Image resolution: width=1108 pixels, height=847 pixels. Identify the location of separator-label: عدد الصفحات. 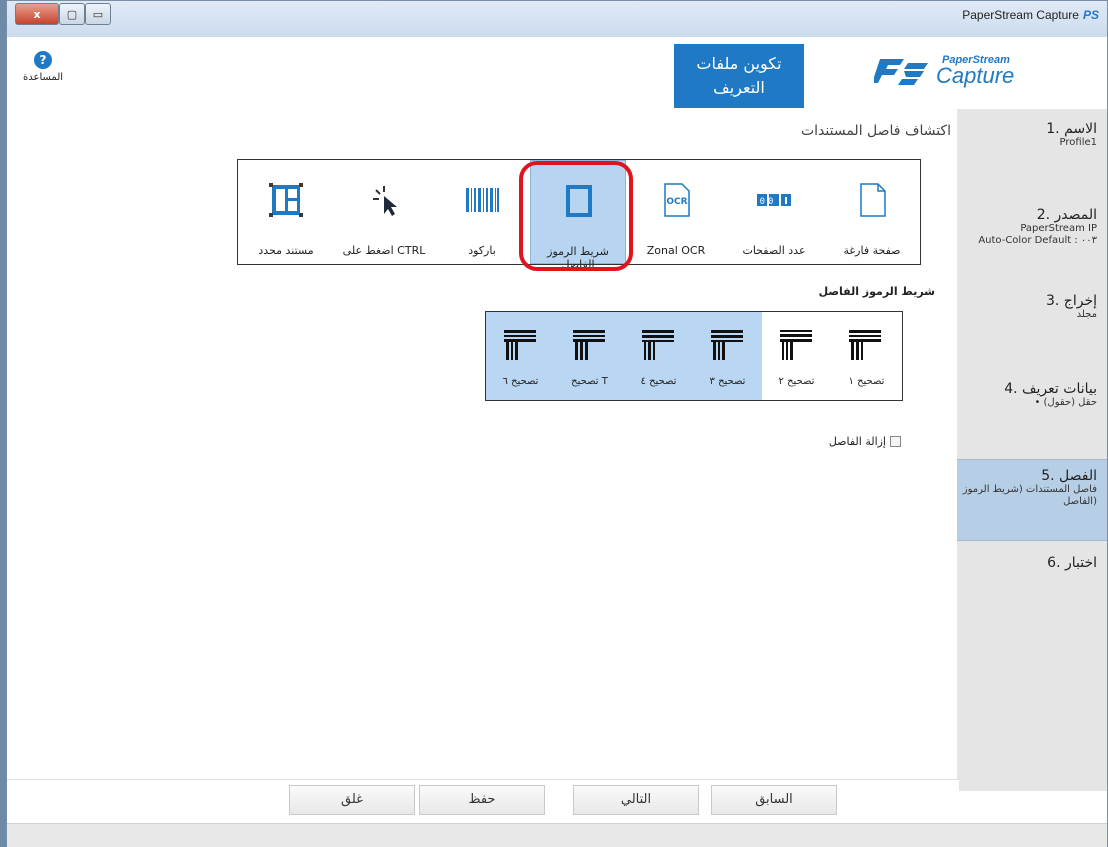
(774, 250).